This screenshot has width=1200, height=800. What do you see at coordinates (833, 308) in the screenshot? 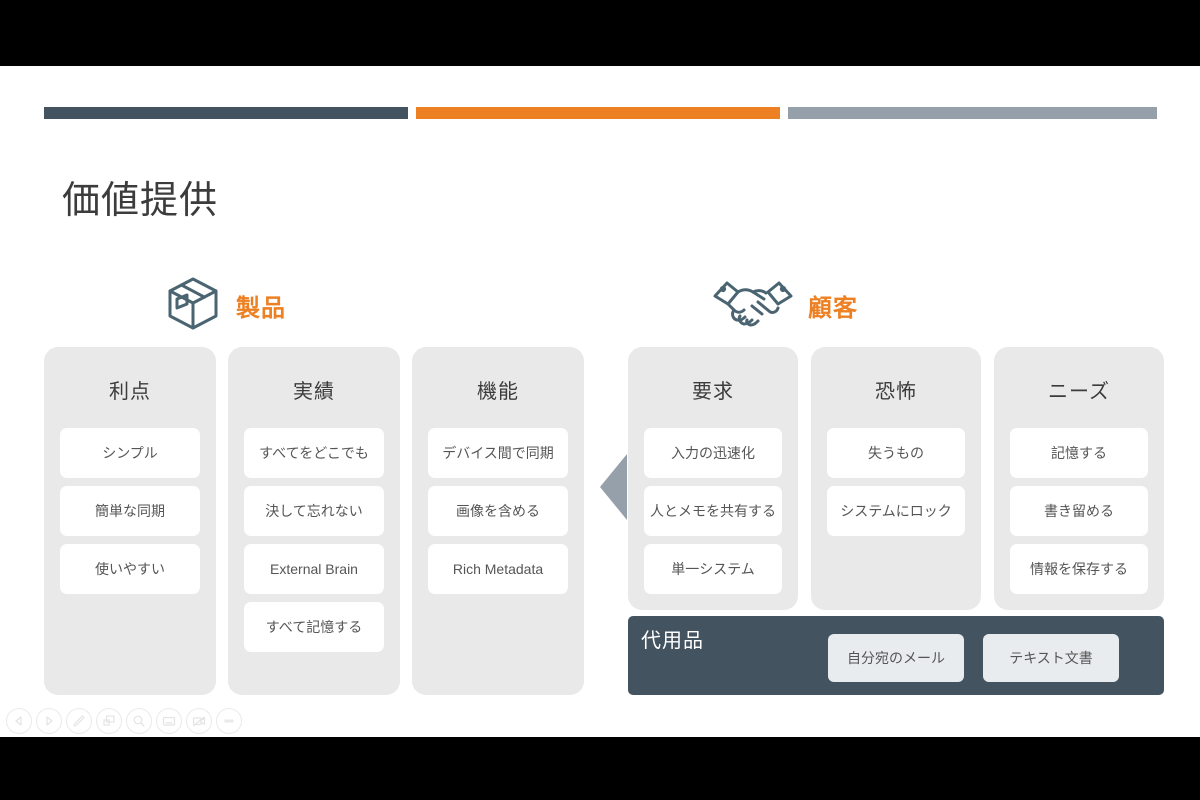
I see `section-label-customer: 顧客` at bounding box center [833, 308].